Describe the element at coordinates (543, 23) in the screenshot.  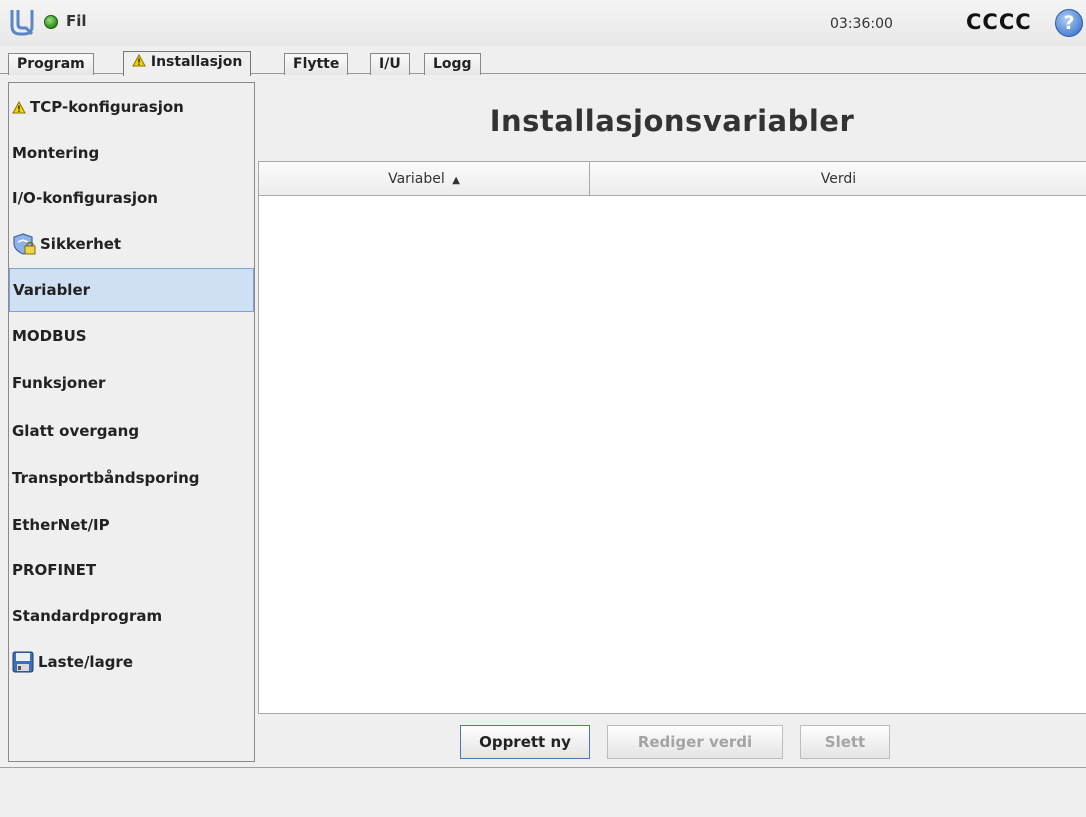
I see `top-bar: Fil 03:36:00 CCCC ?` at that location.